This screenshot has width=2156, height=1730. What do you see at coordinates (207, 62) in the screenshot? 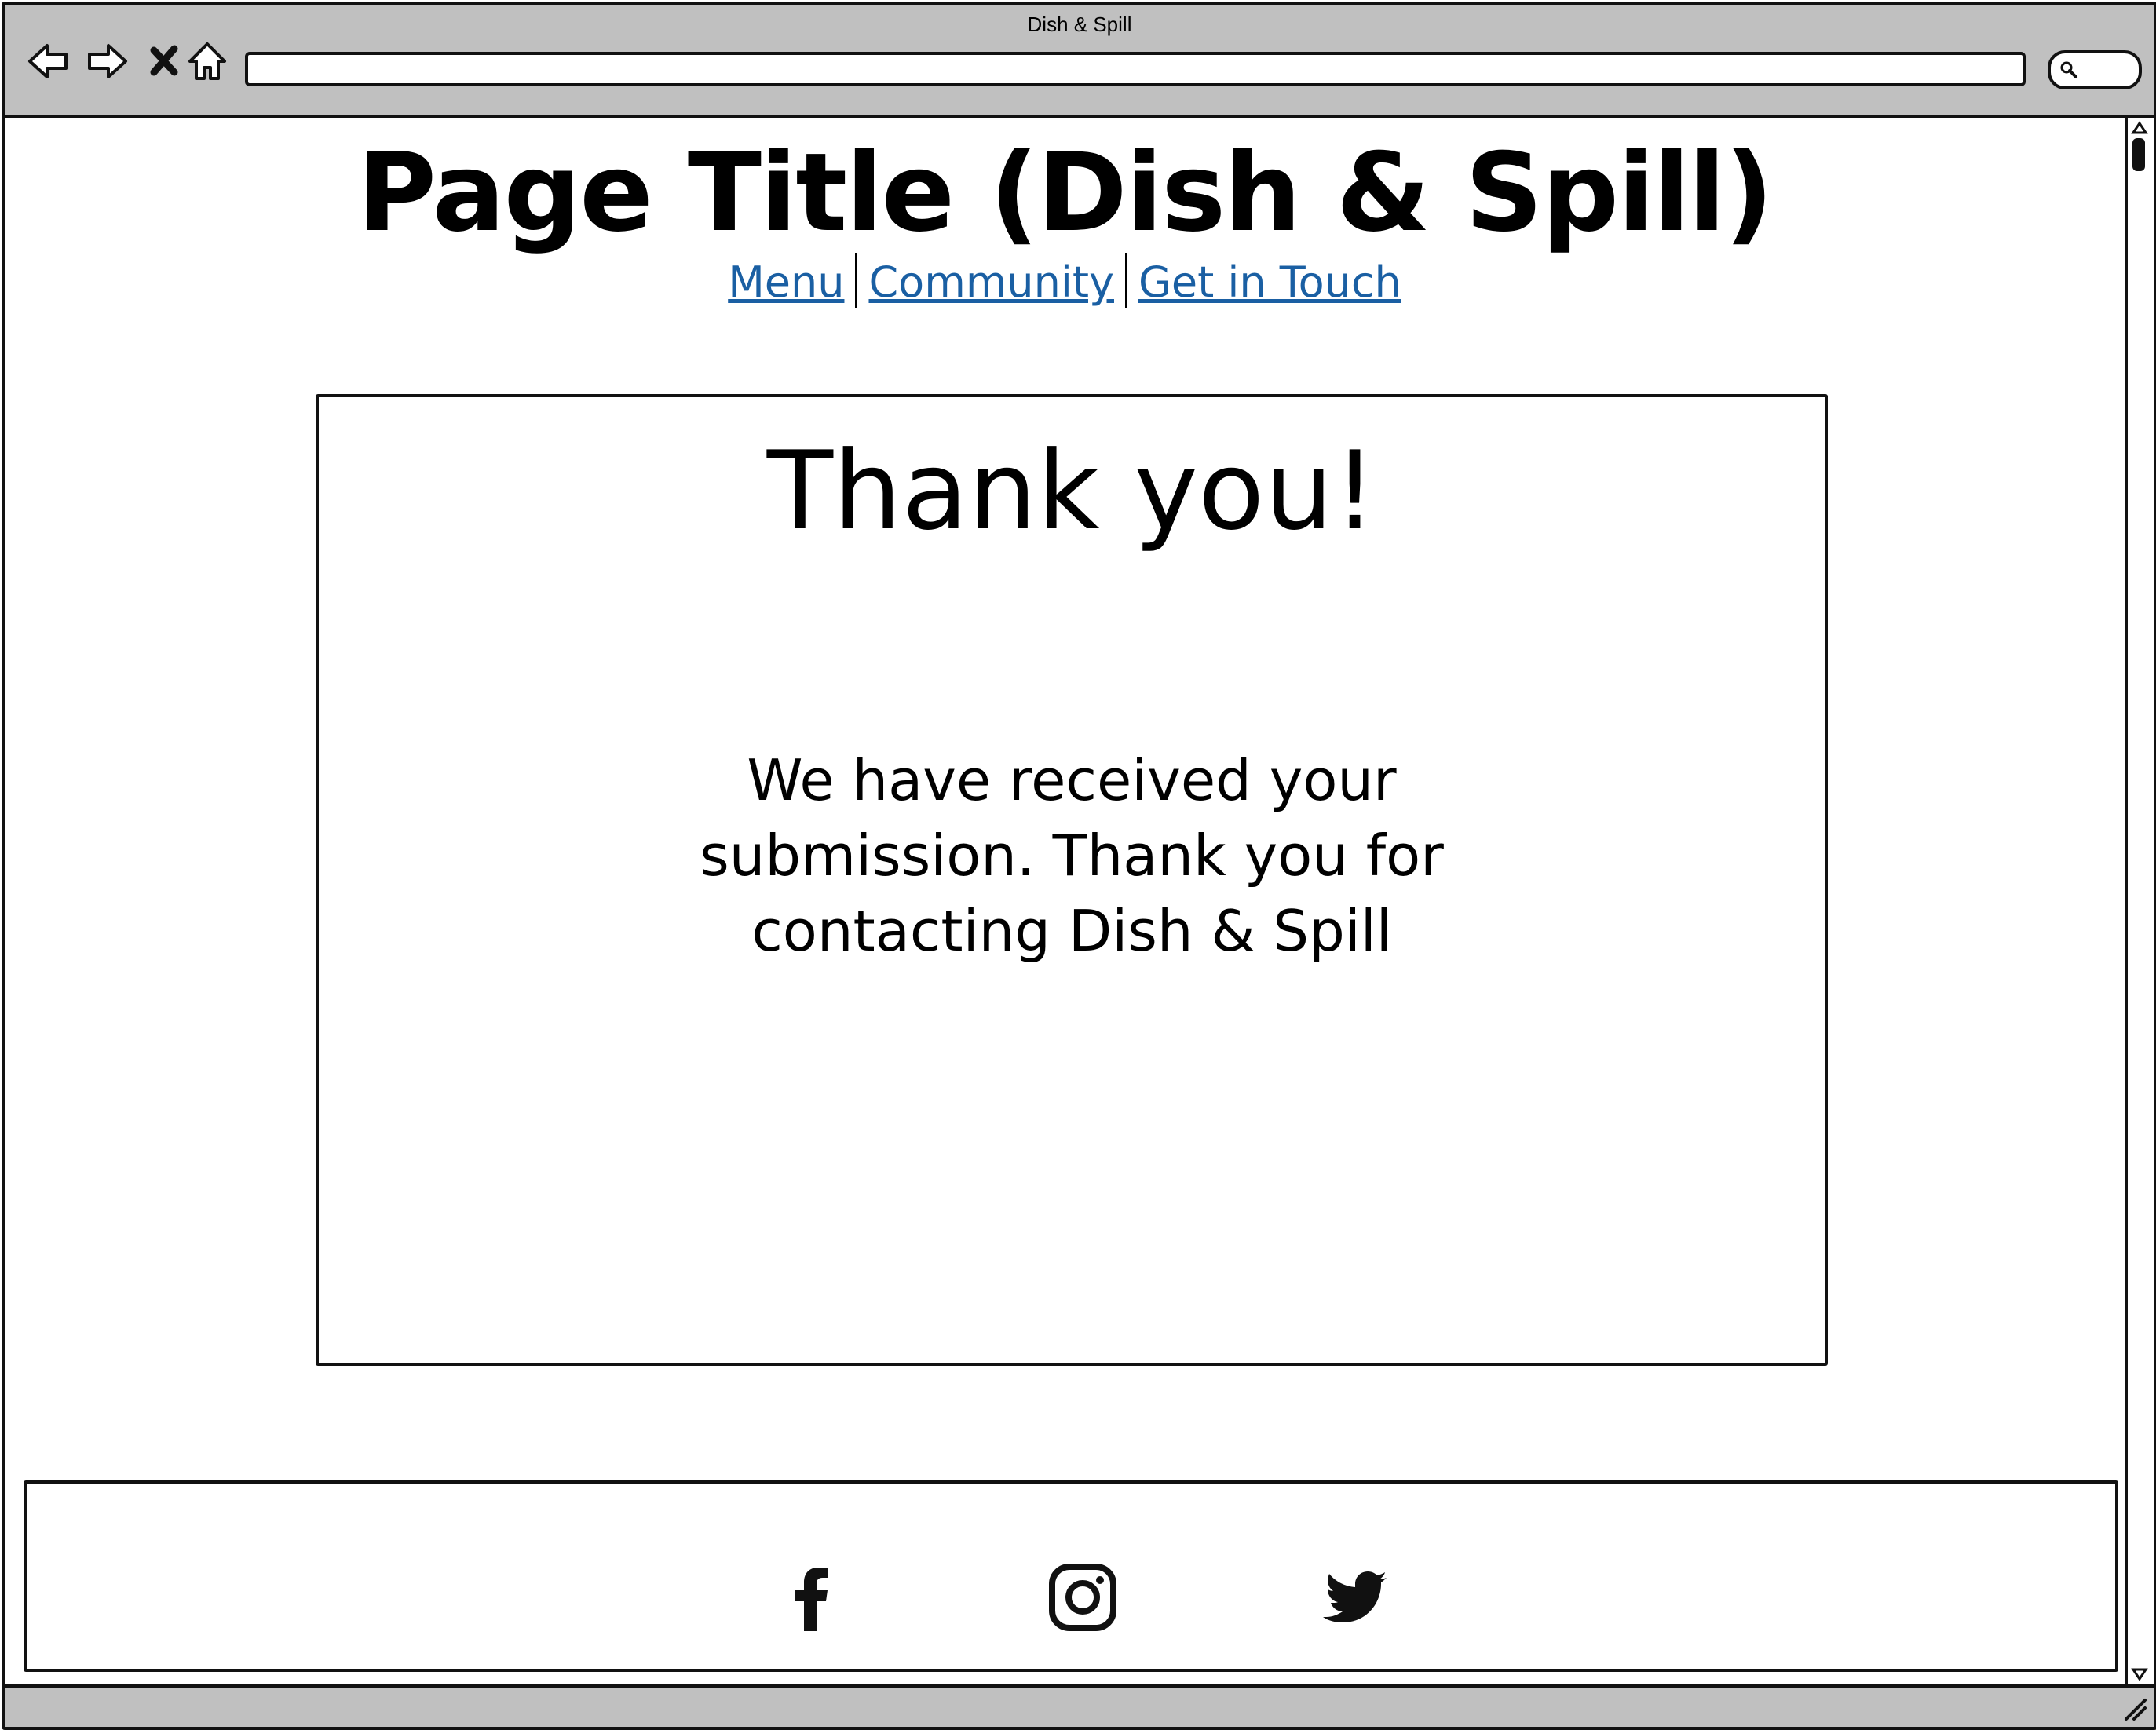
I see `home-icon` at bounding box center [207, 62].